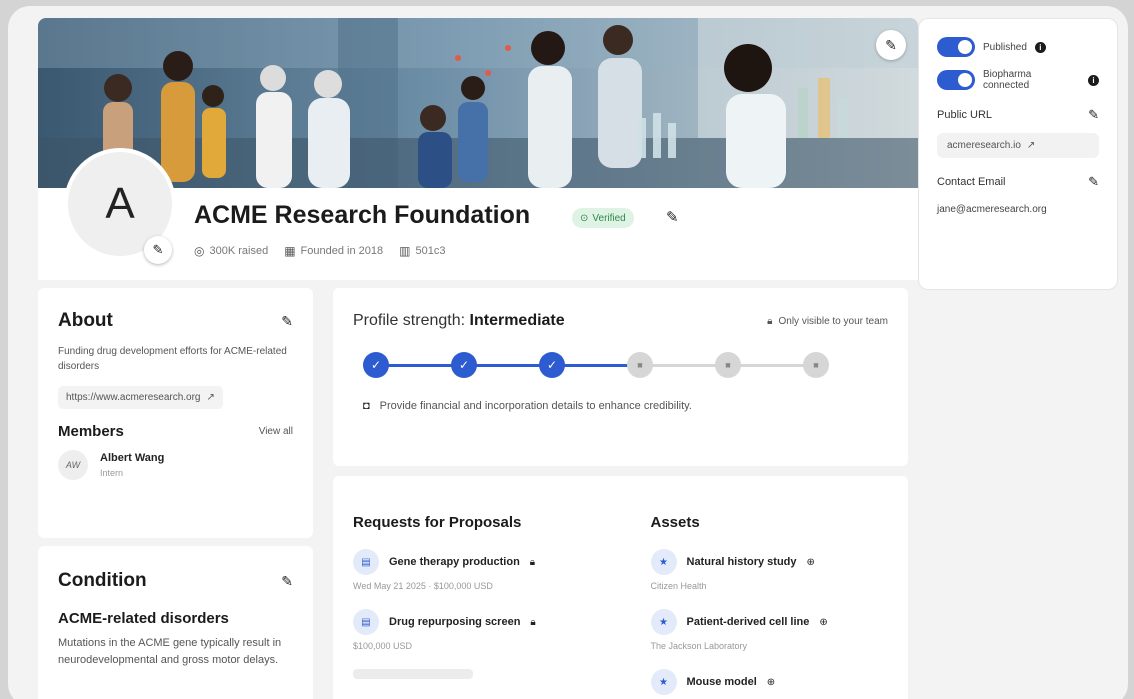 This screenshot has height=699, width=1134. I want to click on biopharma-toggle, so click(956, 80).